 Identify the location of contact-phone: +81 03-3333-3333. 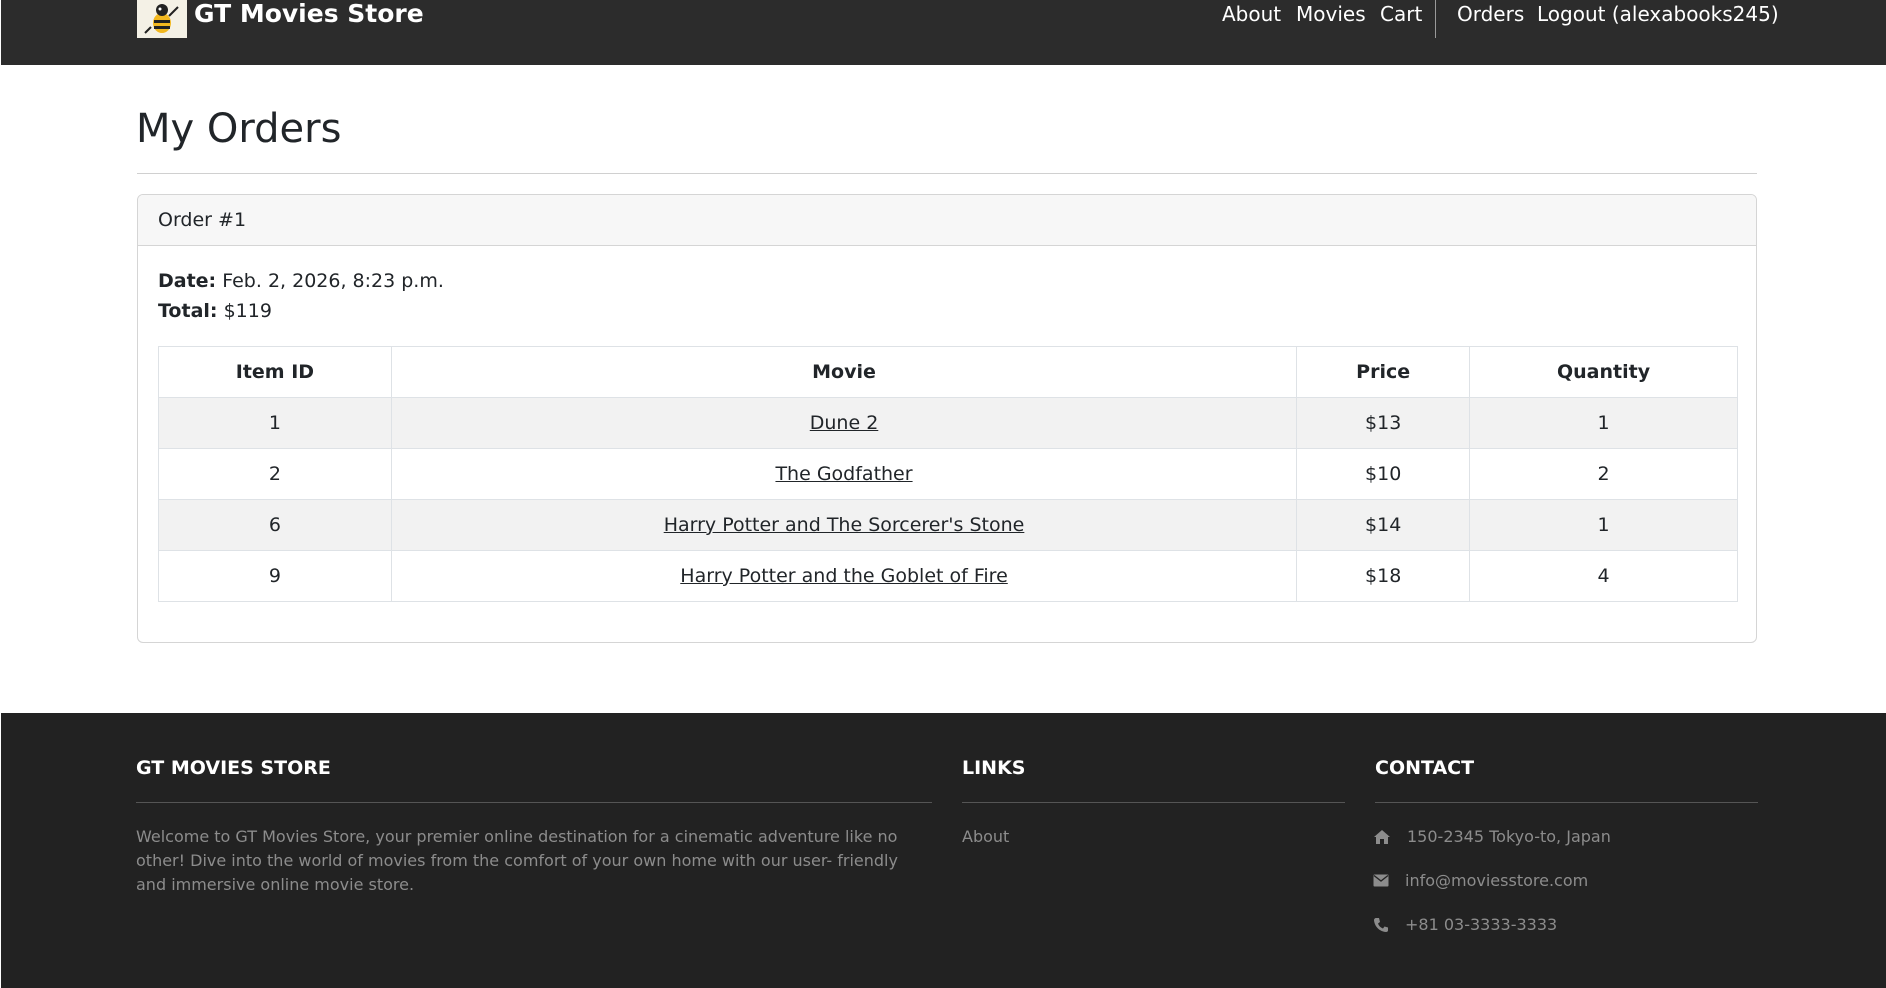
(1465, 924).